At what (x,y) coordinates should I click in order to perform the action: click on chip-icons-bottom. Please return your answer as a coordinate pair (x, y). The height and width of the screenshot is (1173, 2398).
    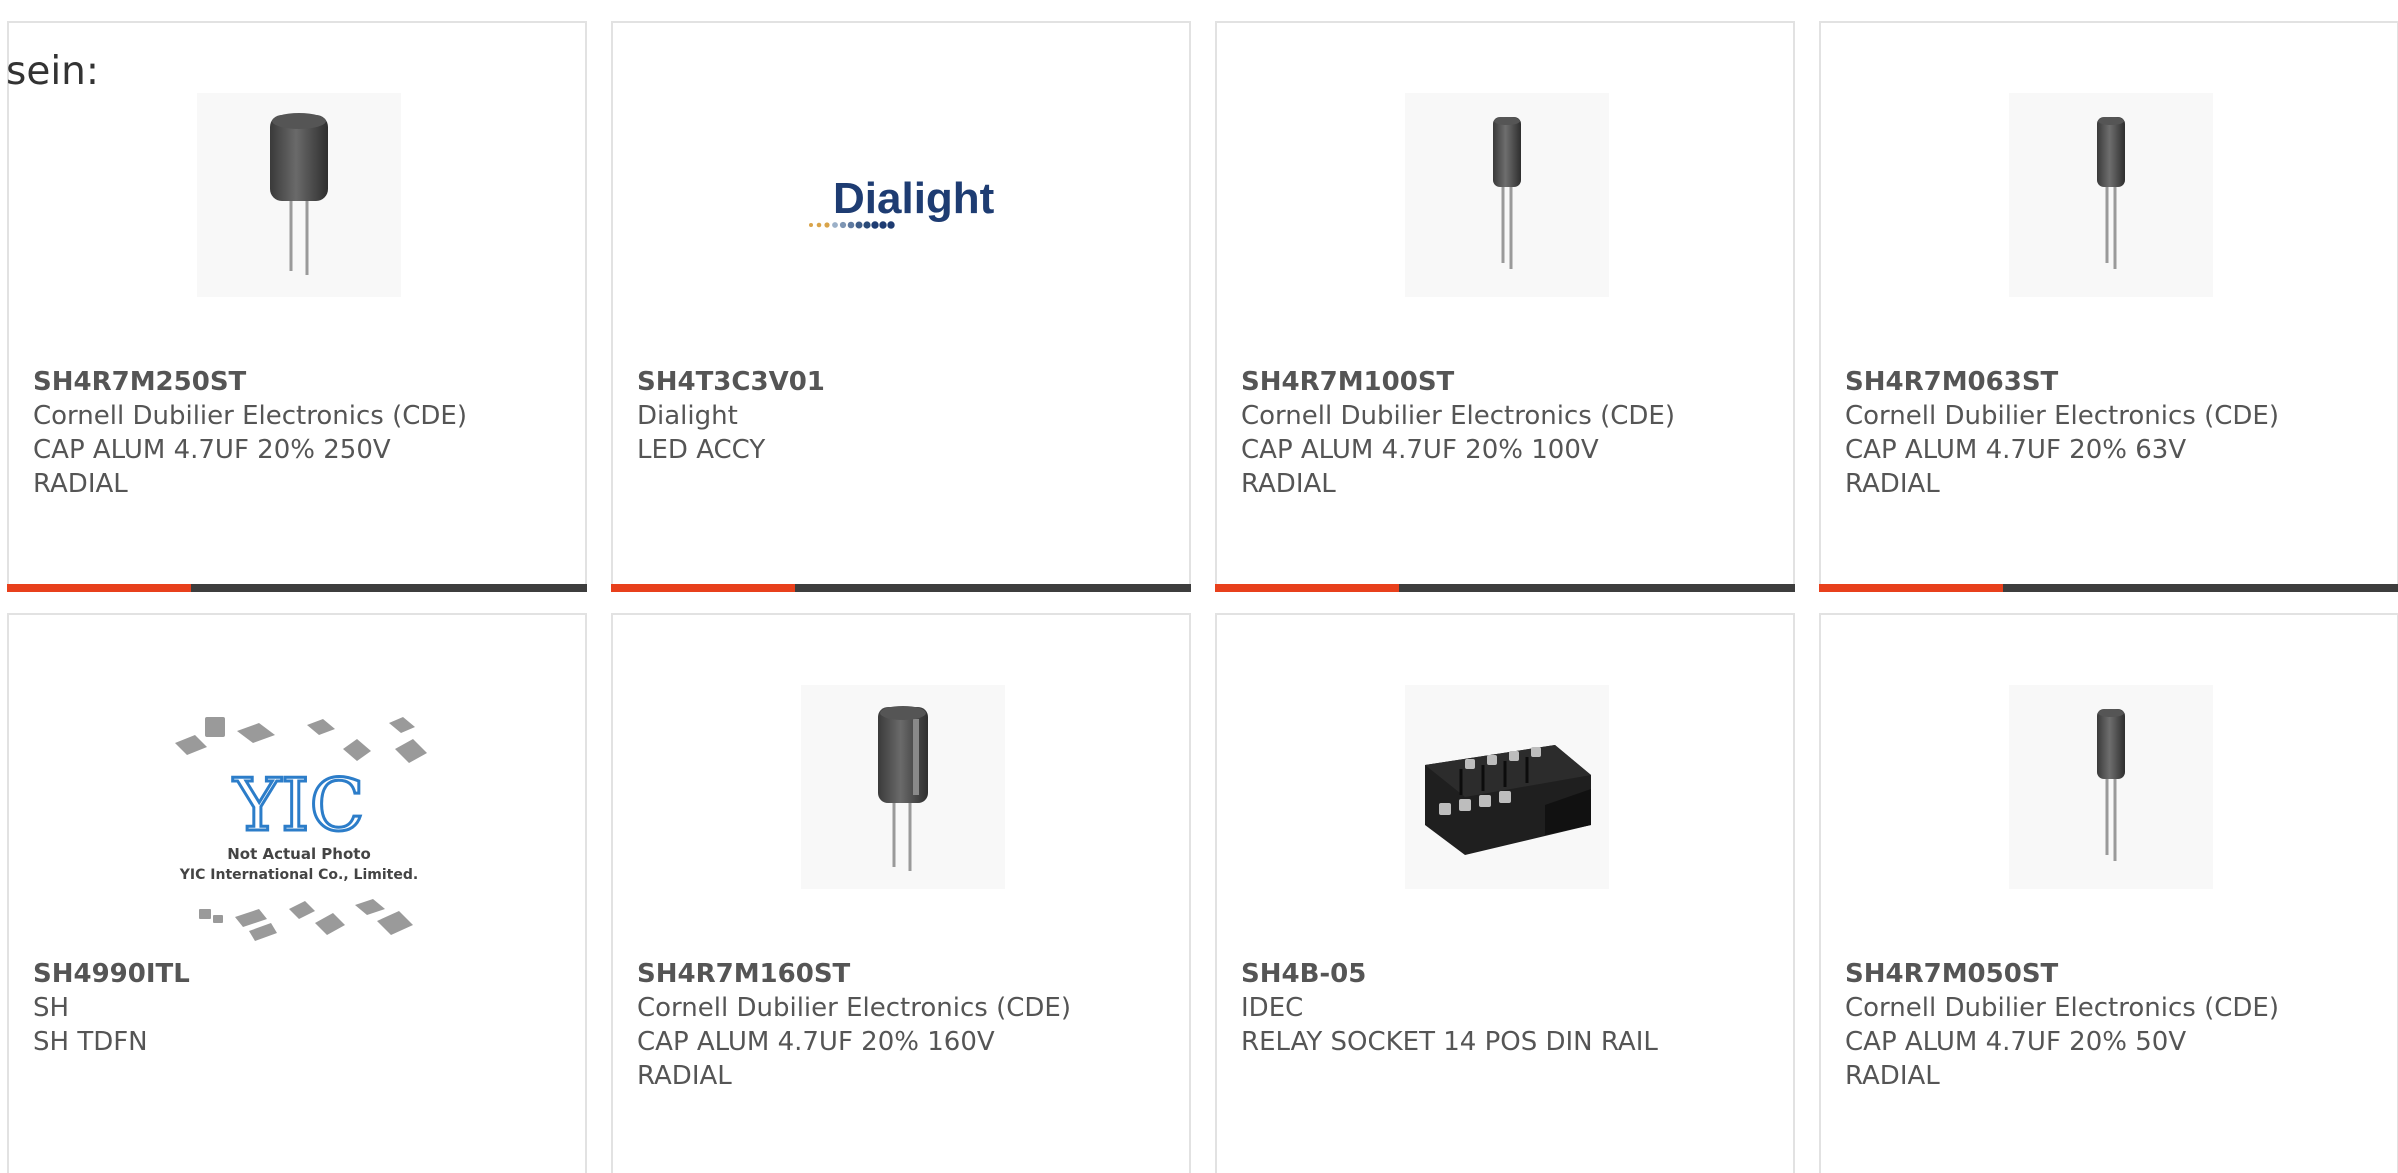
    Looking at the image, I should click on (306, 920).